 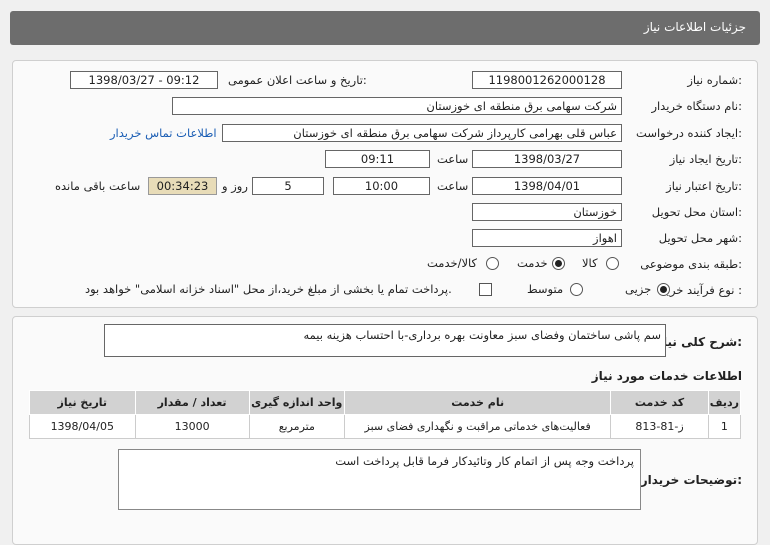 What do you see at coordinates (547, 238) in the screenshot?
I see `city-field: اهواز` at bounding box center [547, 238].